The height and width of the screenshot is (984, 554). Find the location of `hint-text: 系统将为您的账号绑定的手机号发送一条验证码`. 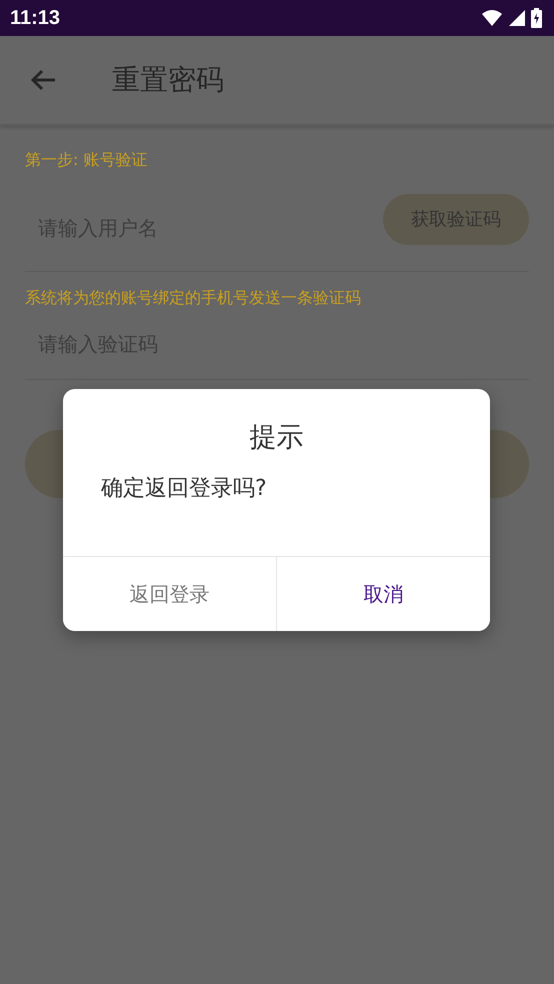

hint-text: 系统将为您的账号绑定的手机号发送一条验证码 is located at coordinates (193, 298).